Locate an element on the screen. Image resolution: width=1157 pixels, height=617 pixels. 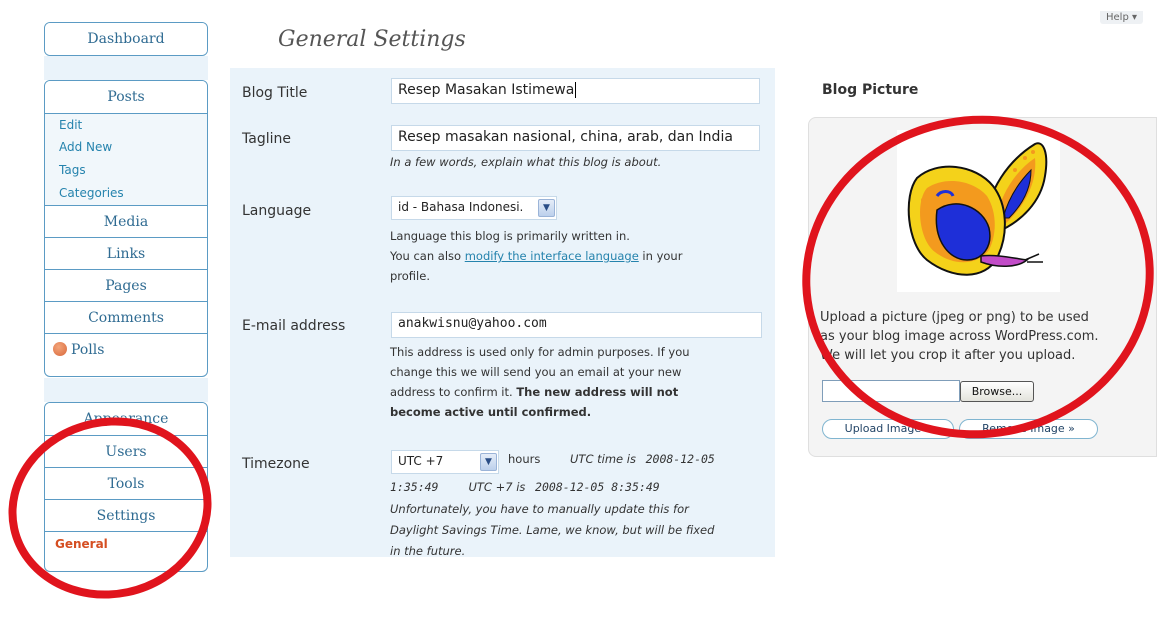
submenu-item-add-new: Add New is located at coordinates (126, 147).